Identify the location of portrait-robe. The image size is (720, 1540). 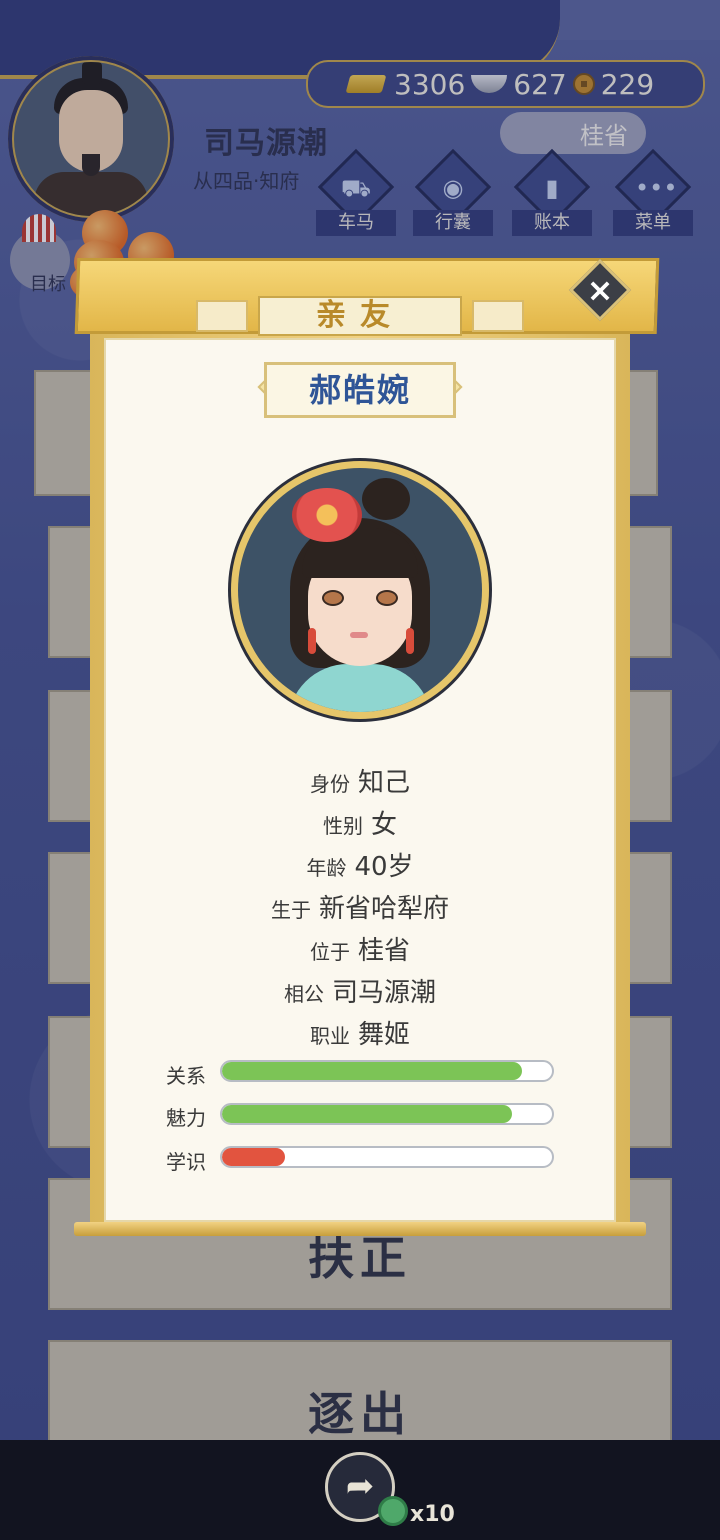
(360, 688).